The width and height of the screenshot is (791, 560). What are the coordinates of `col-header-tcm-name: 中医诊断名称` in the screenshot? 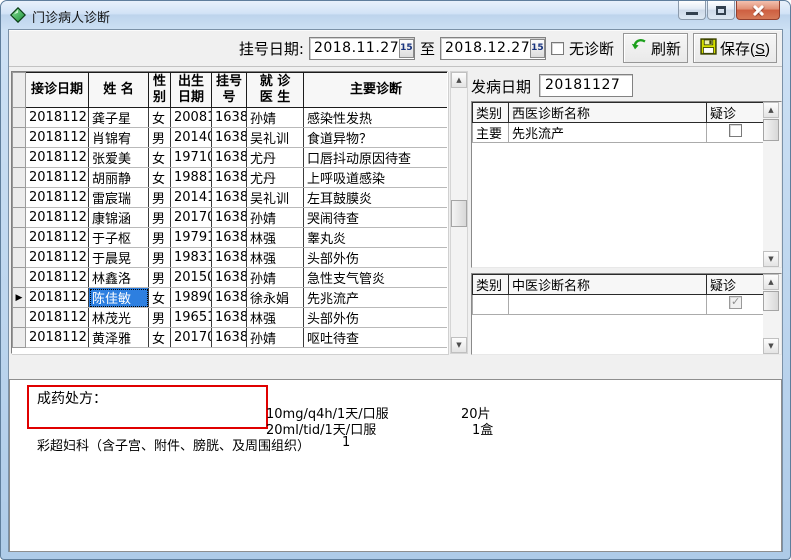 It's located at (607, 284).